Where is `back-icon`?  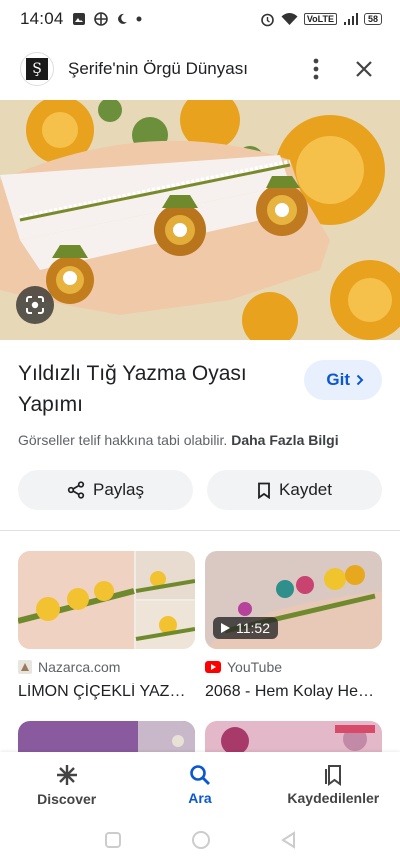
back-icon is located at coordinates (287, 839).